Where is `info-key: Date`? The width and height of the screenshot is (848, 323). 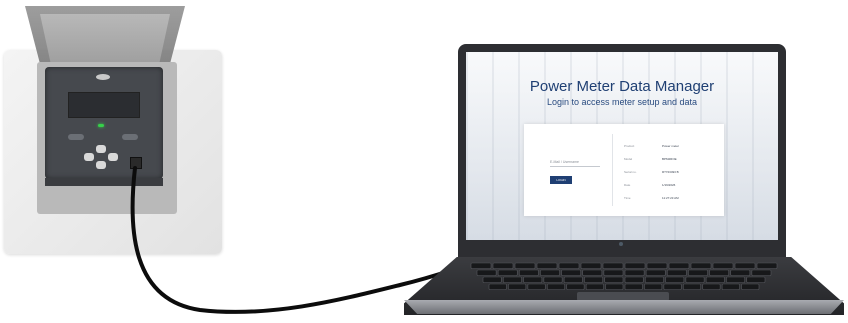 info-key: Date is located at coordinates (627, 185).